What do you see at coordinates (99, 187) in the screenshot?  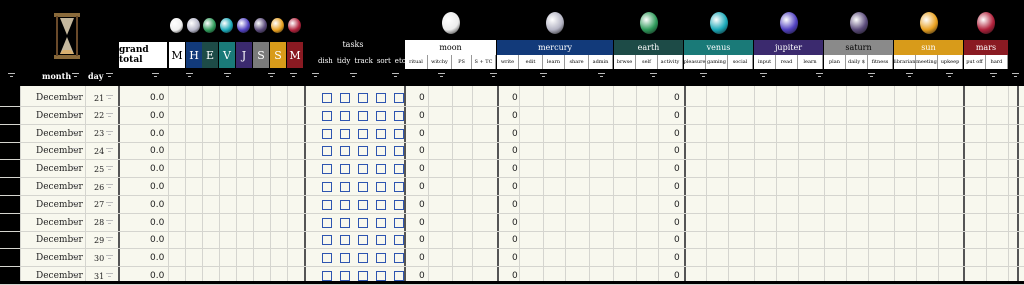 I see `day-cell: 26` at bounding box center [99, 187].